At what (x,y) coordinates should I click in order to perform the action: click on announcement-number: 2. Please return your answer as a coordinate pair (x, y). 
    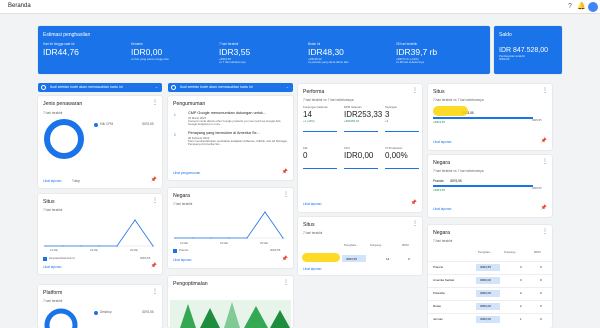
    Looking at the image, I should click on (175, 135).